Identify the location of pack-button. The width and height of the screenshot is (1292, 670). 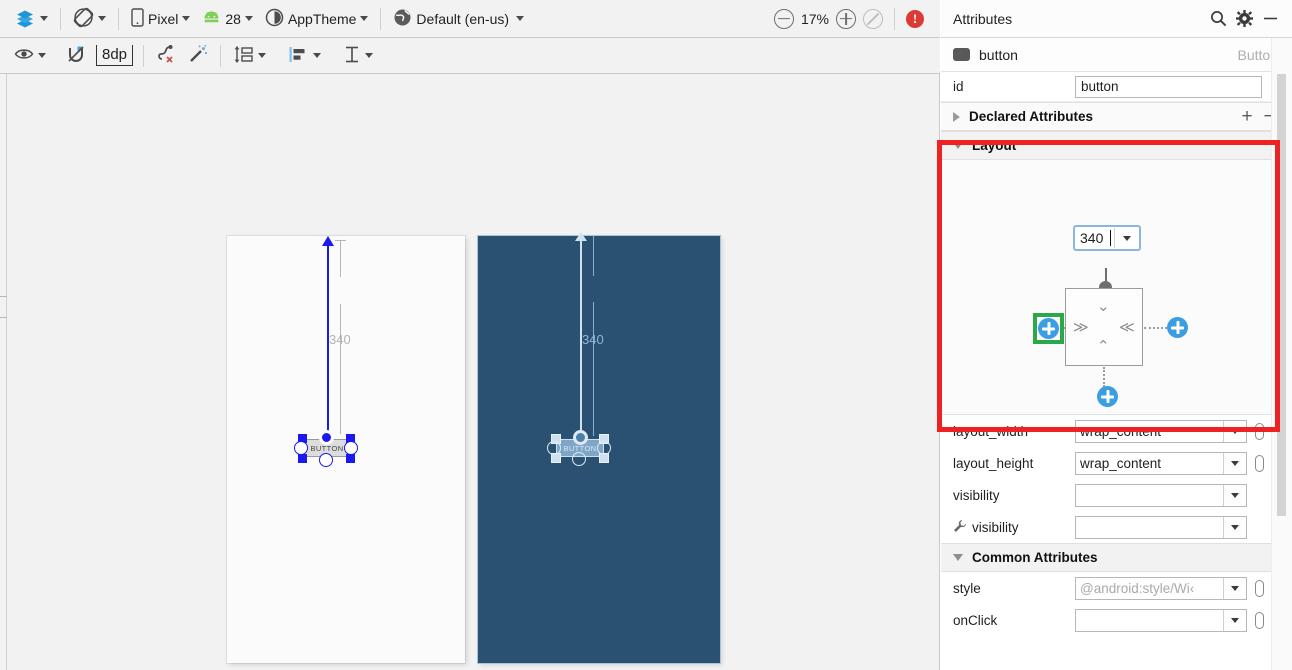
(249, 56).